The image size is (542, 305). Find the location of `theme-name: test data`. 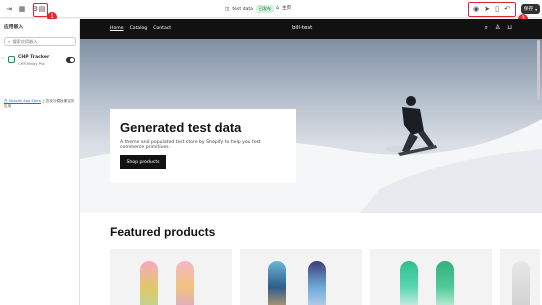

theme-name: test data is located at coordinates (242, 9).